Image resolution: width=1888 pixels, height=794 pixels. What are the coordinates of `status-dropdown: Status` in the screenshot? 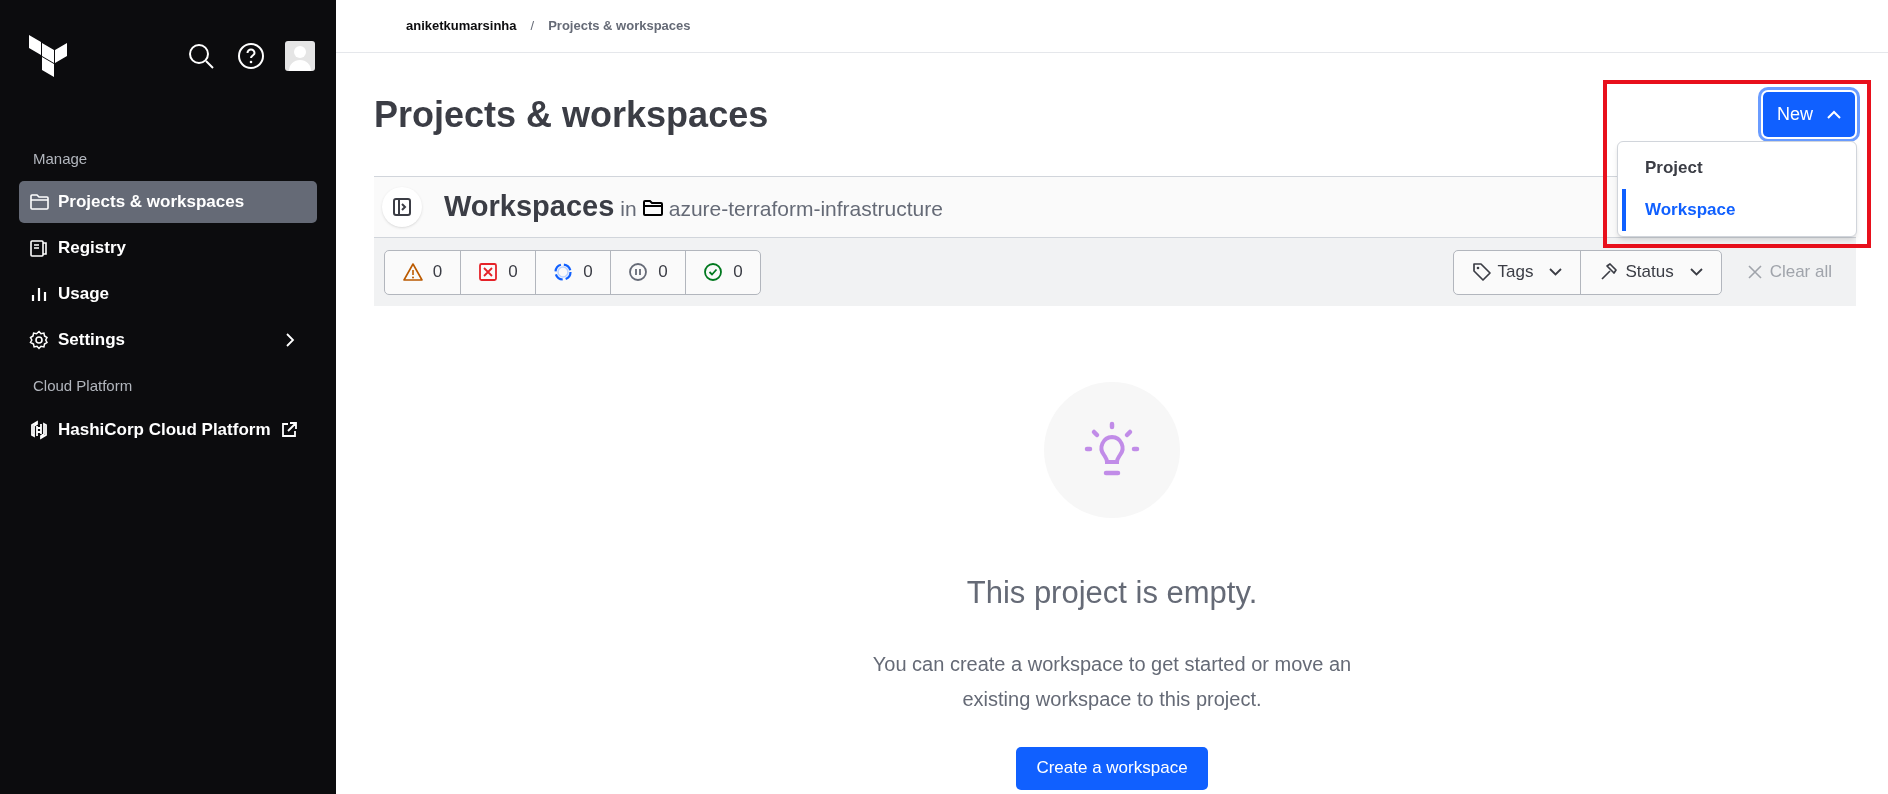 It's located at (1650, 272).